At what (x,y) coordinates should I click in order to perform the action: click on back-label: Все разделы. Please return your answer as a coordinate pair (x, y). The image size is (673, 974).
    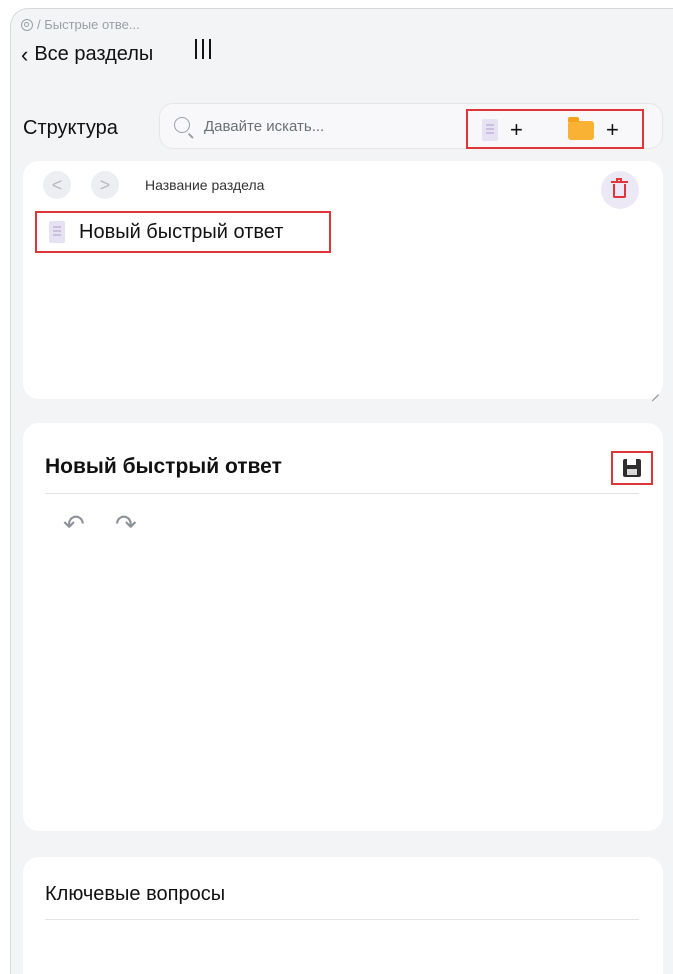
    Looking at the image, I should click on (94, 54).